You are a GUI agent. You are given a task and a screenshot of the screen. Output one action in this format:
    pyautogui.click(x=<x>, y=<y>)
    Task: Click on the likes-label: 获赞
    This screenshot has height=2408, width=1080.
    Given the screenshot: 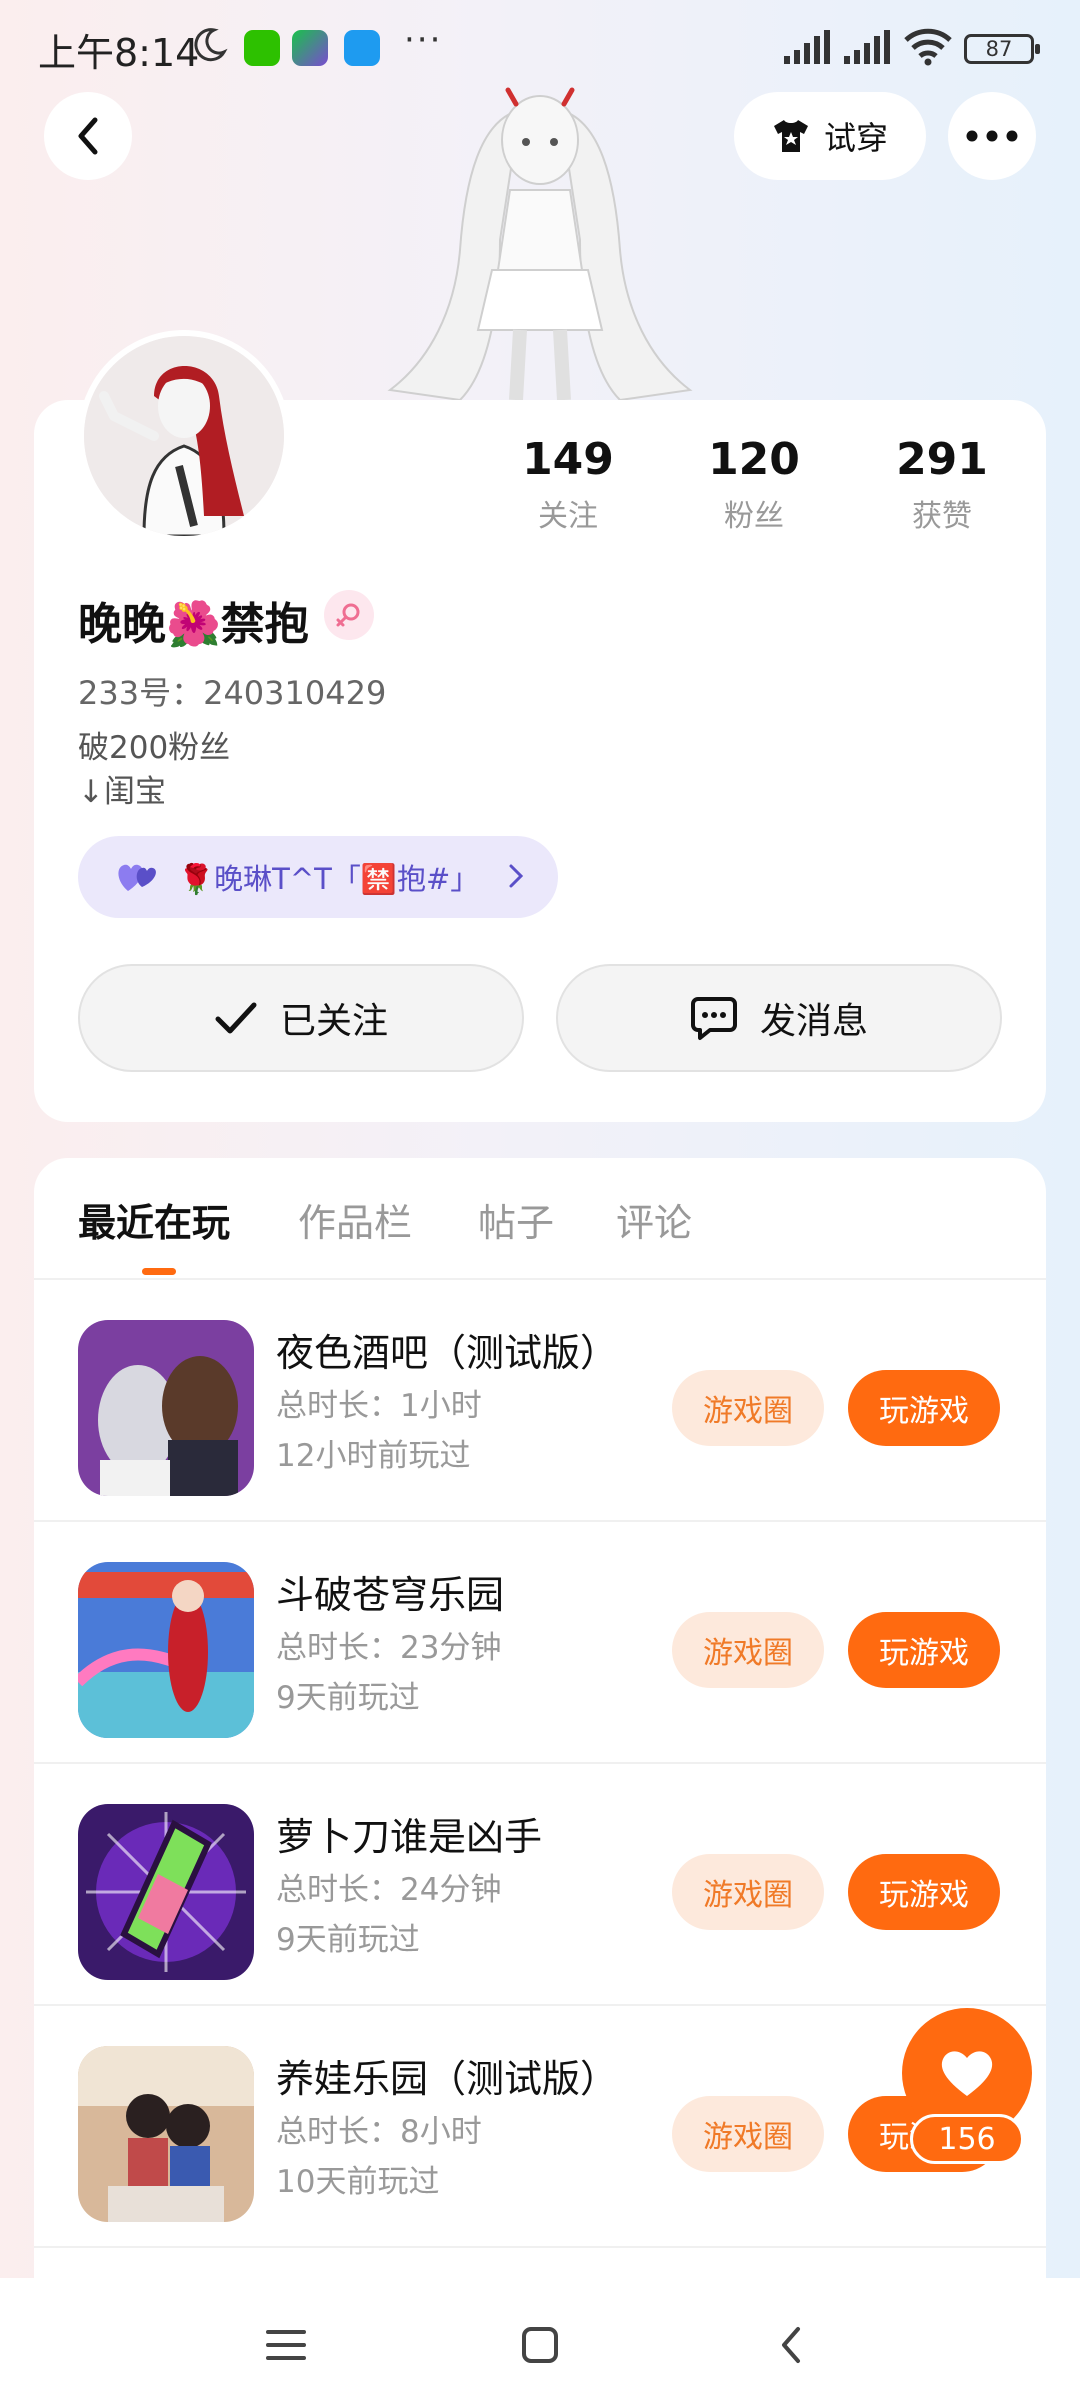 What is the action you would take?
    pyautogui.click(x=942, y=516)
    